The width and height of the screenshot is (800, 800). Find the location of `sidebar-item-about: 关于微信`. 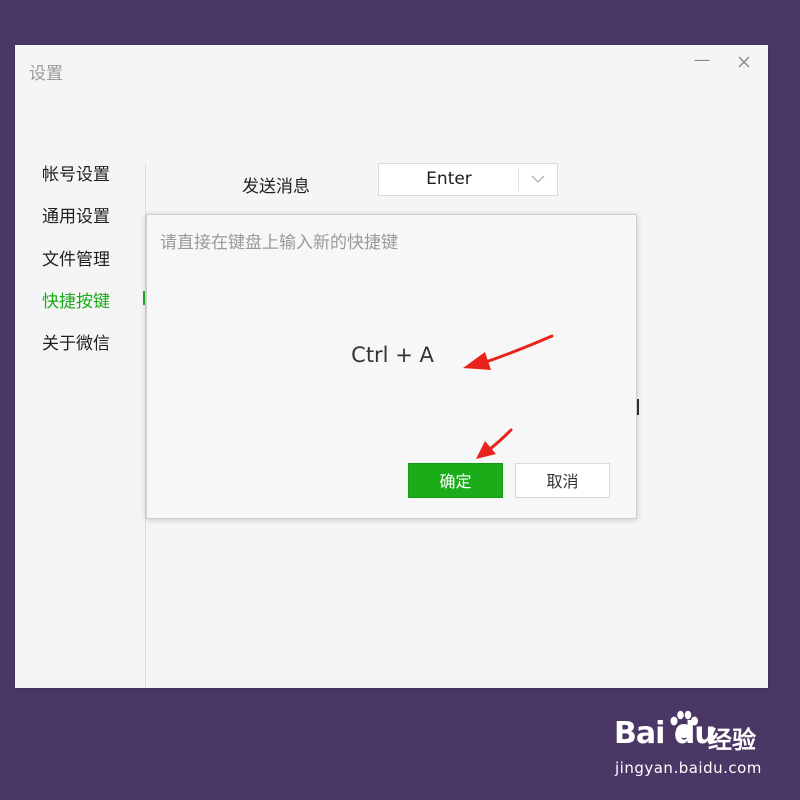

sidebar-item-about: 关于微信 is located at coordinates (76, 341).